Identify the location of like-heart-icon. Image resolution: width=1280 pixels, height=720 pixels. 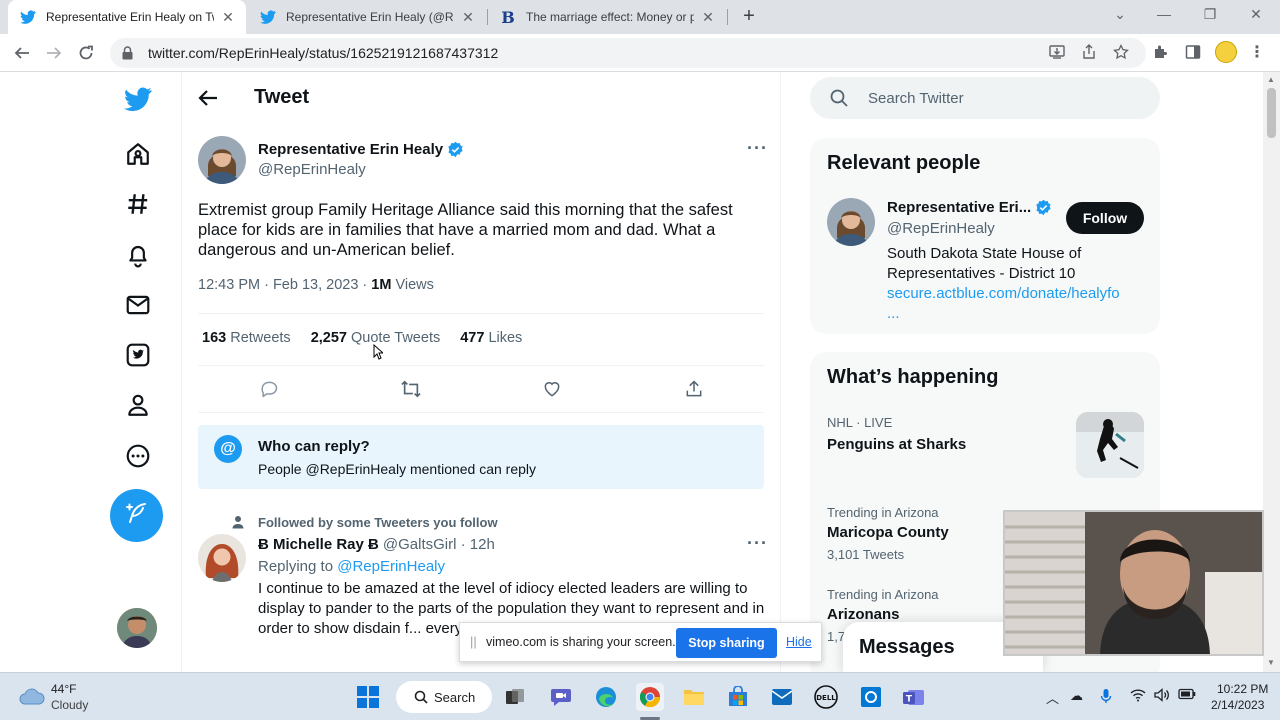
(552, 389).